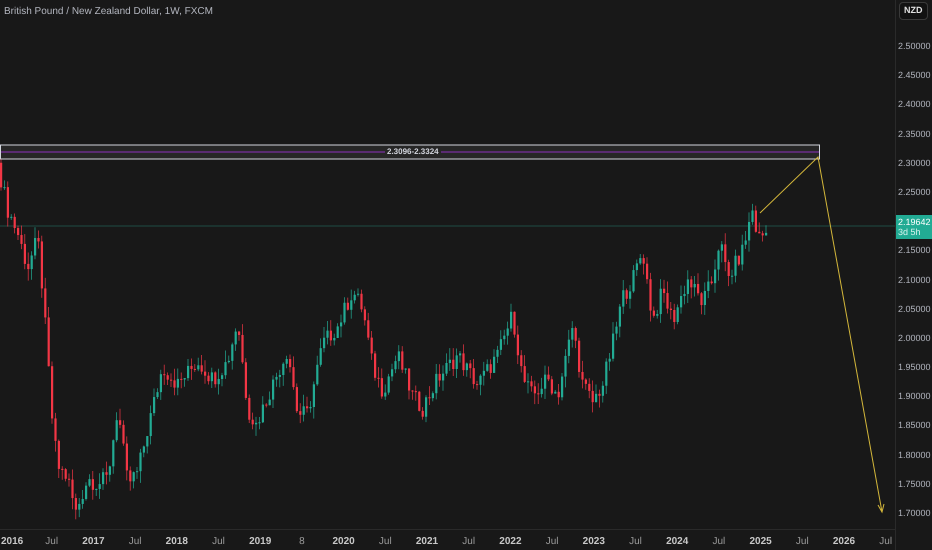  I want to click on price-axis-label: 1.75000, so click(914, 483).